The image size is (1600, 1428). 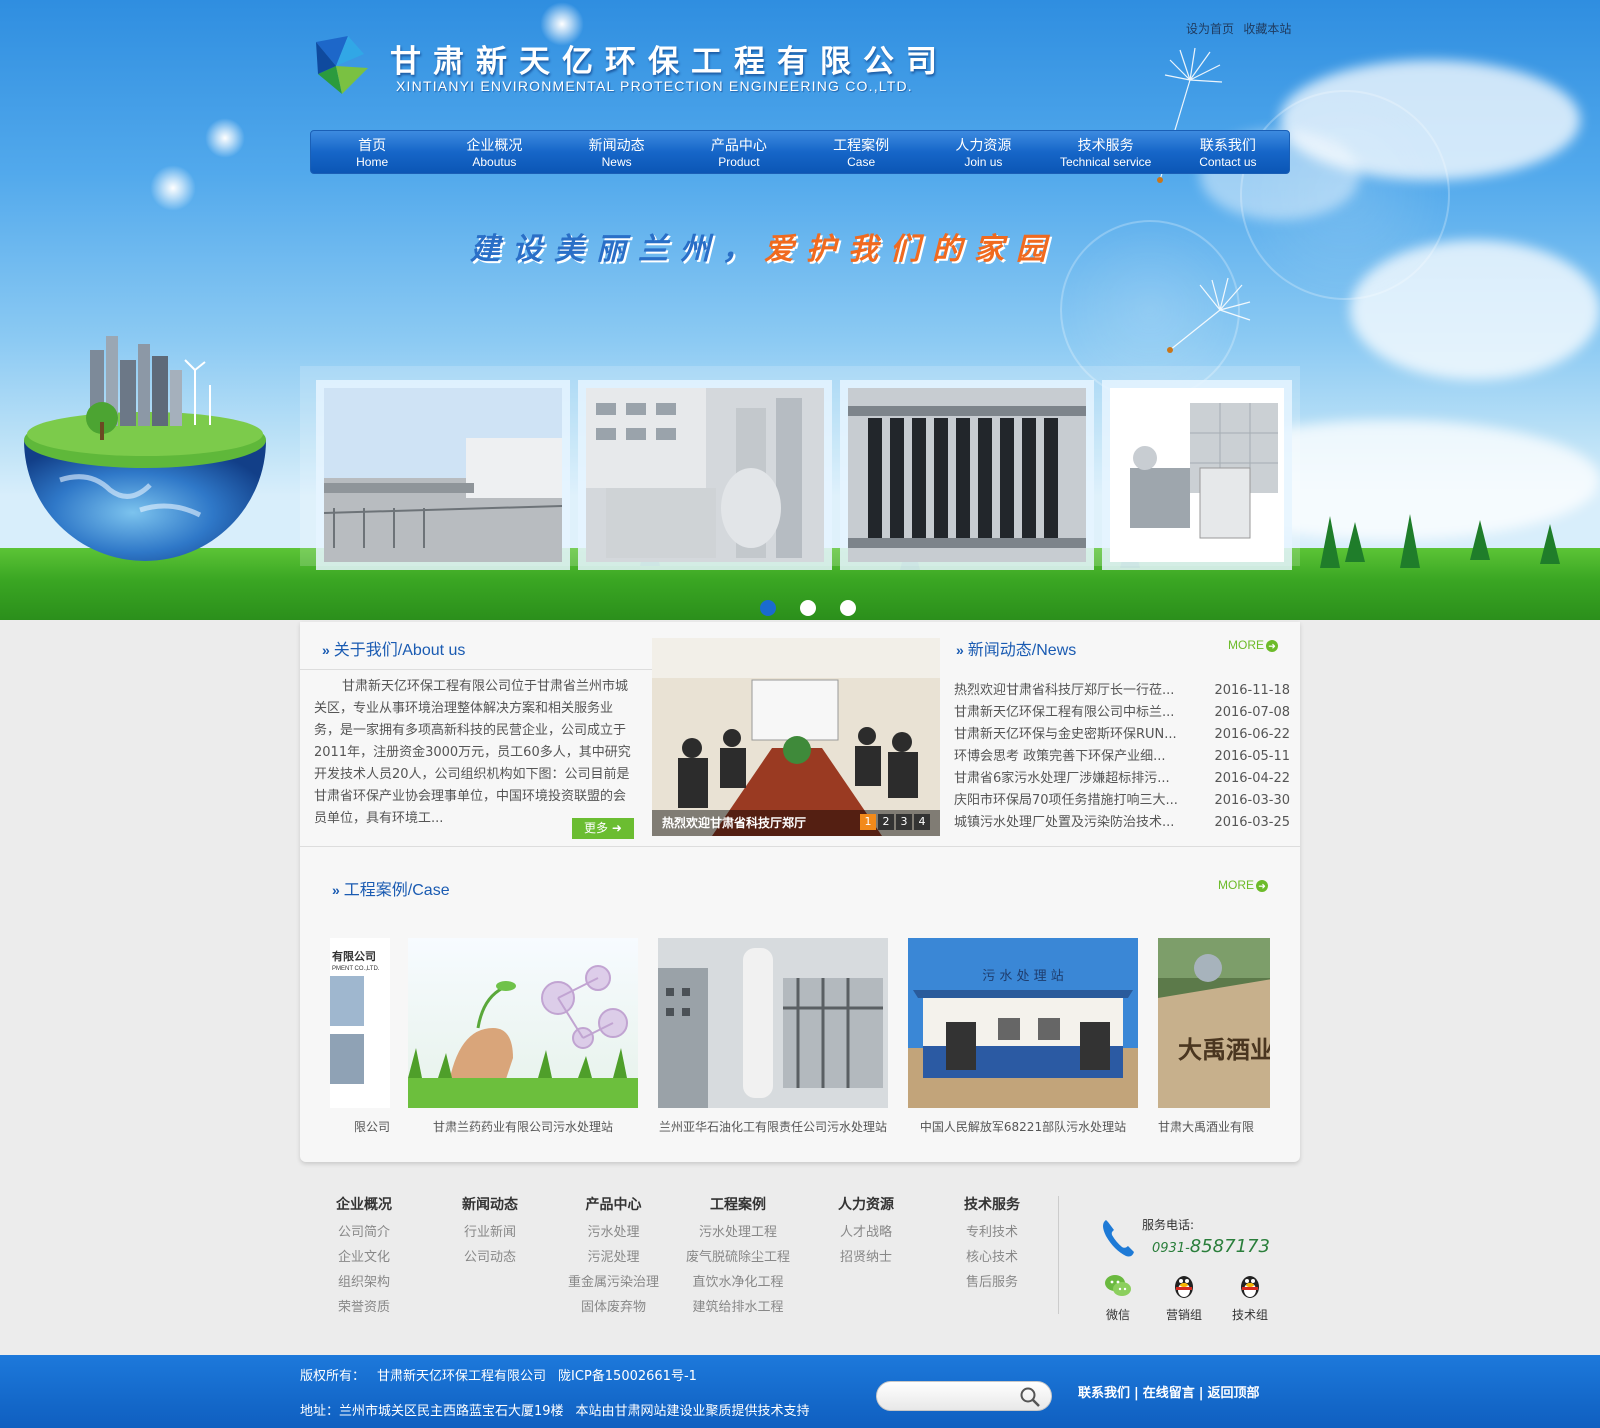 What do you see at coordinates (432, 1411) in the screenshot?
I see `address-text: 地址：兰州市城关区民主西路蓝宝石大厦19楼` at bounding box center [432, 1411].